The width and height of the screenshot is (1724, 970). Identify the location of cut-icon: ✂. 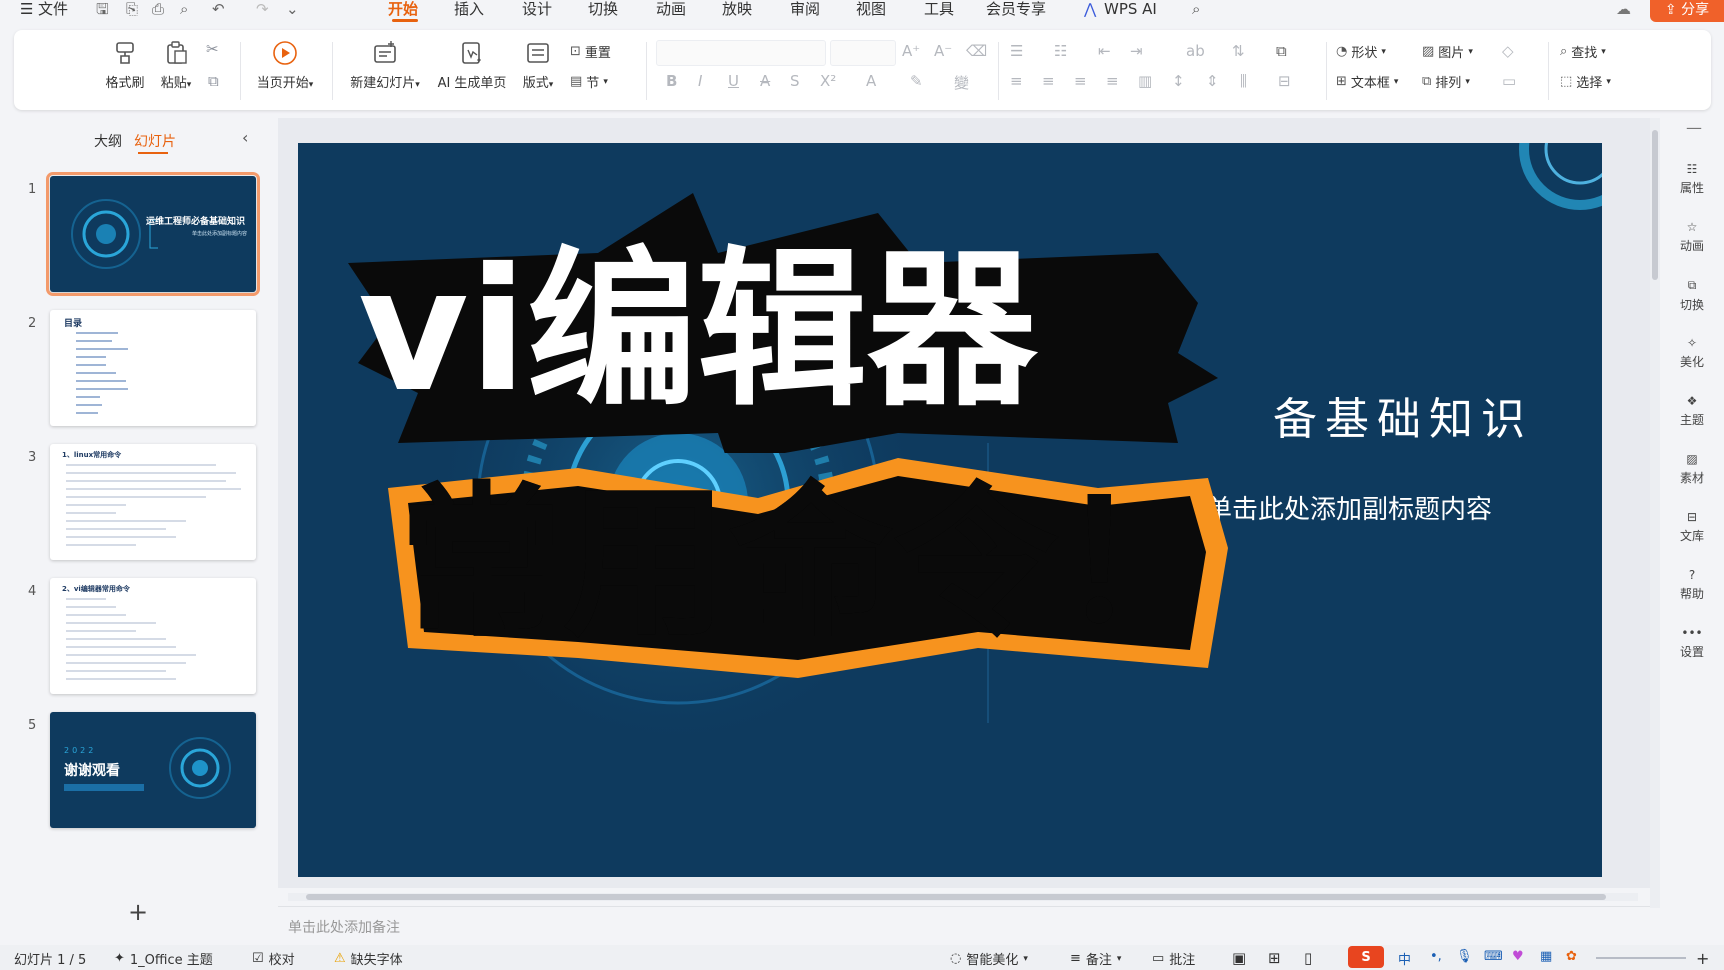
(212, 49).